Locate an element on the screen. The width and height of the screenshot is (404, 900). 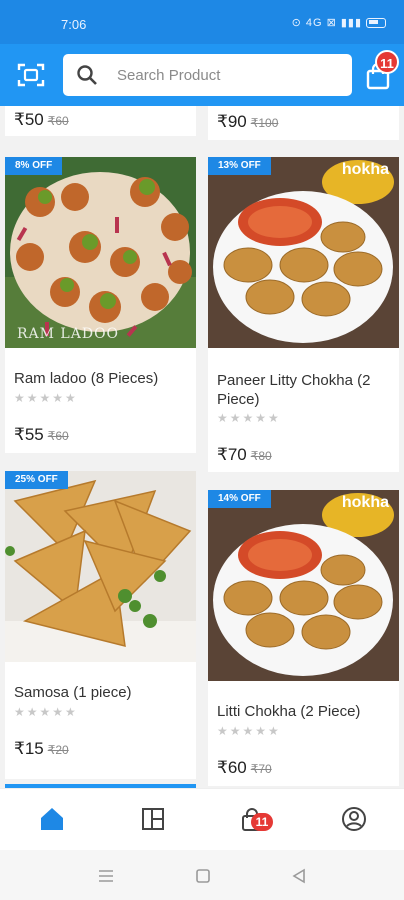
product-image: 8% OFF RAM LADOO is located at coordinates (100, 252).